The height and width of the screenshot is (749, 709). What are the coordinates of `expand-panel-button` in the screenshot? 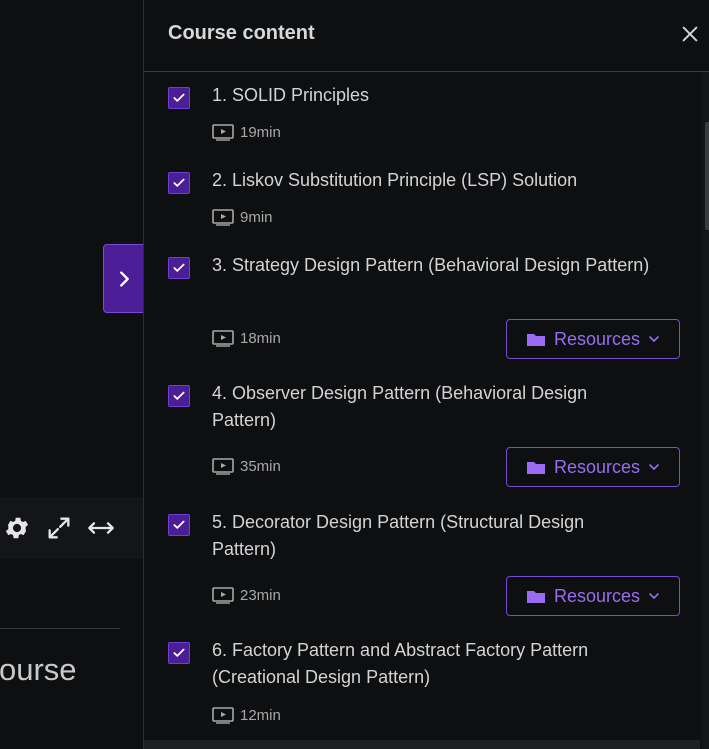 It's located at (123, 278).